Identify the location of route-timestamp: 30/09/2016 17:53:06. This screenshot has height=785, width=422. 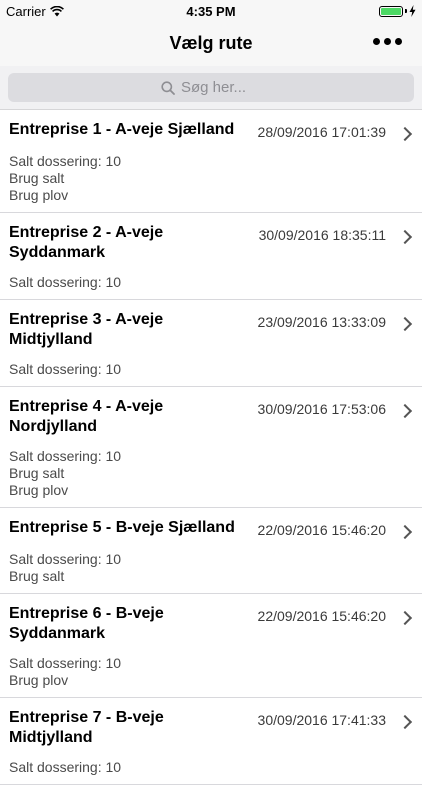
(321, 409).